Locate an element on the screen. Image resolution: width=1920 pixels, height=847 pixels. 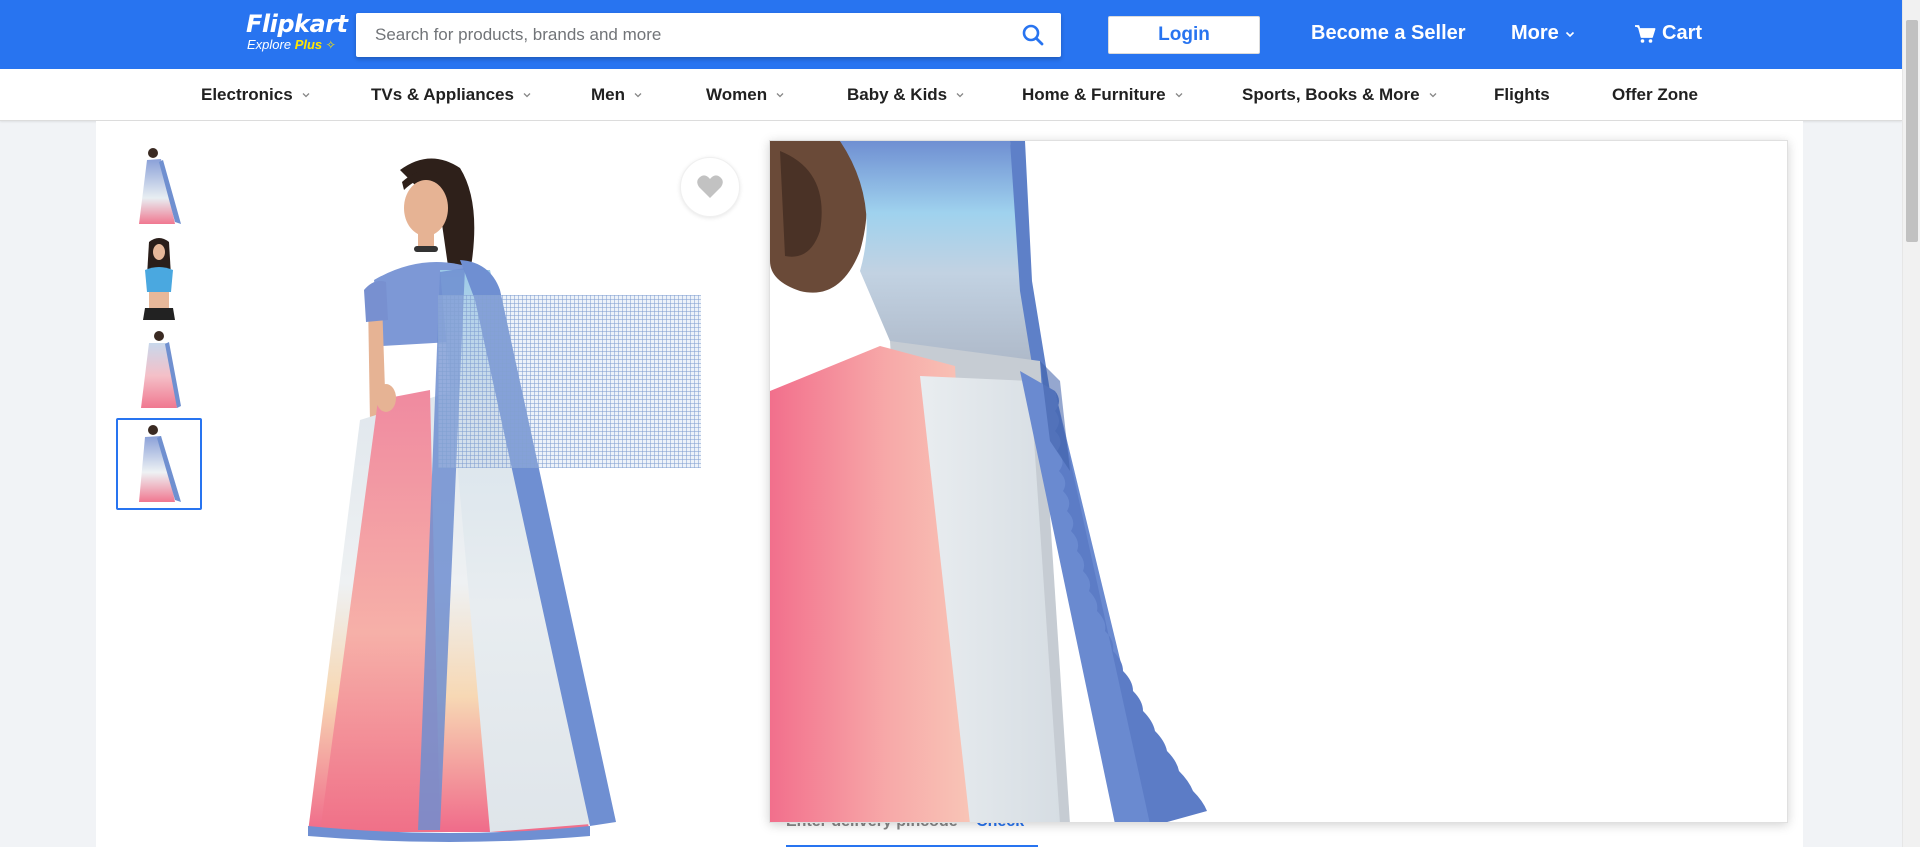
nav-item-label: Women is located at coordinates (737, 94).